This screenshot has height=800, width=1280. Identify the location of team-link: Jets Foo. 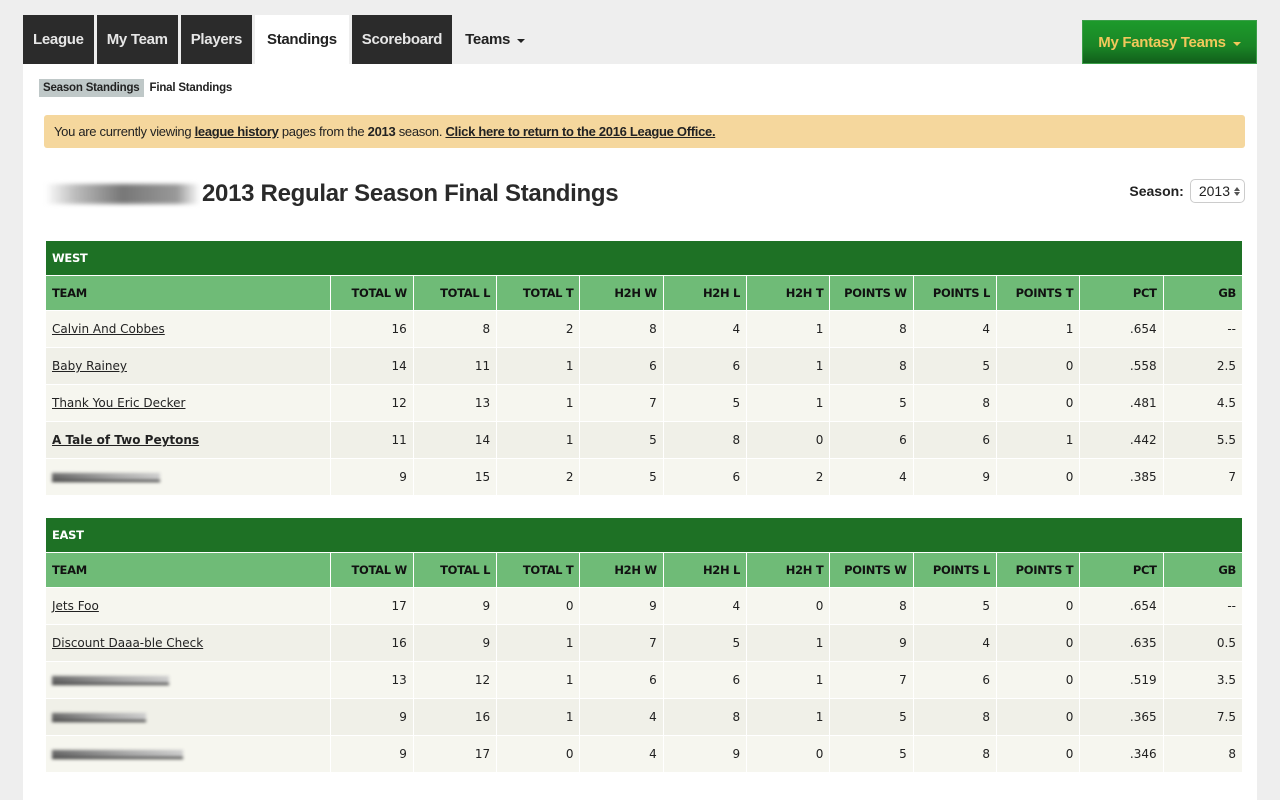
(75, 606).